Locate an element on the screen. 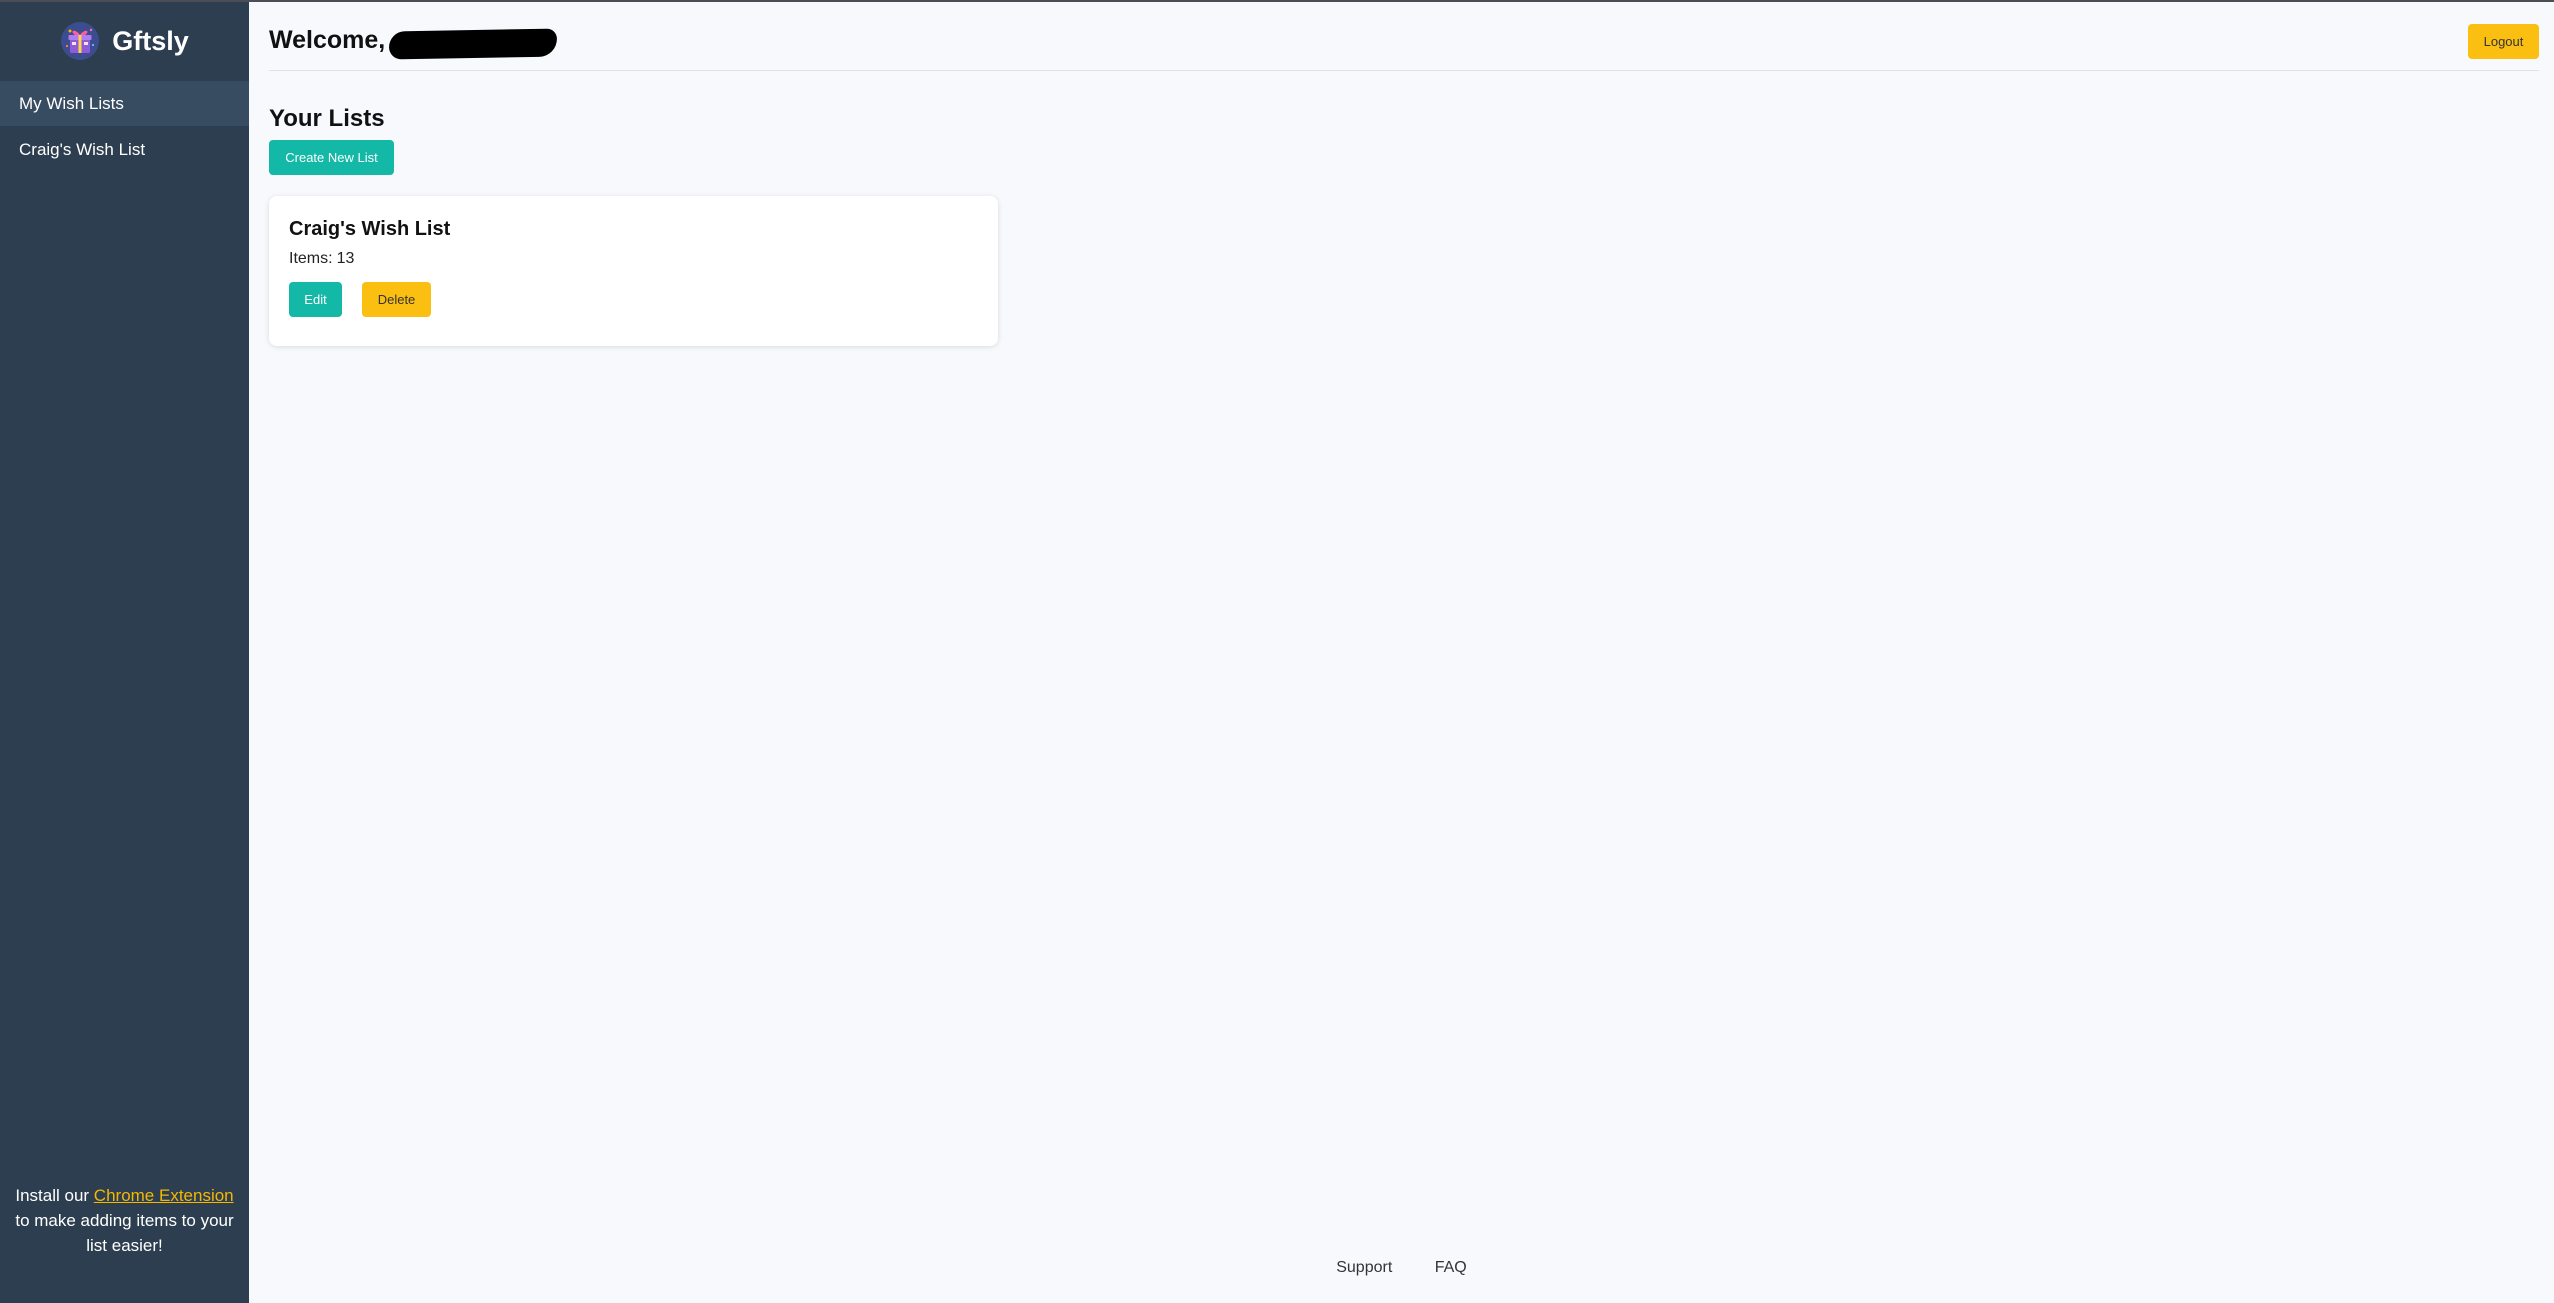 This screenshot has height=1303, width=2554. promo-prefix: Install our is located at coordinates (52, 1195).